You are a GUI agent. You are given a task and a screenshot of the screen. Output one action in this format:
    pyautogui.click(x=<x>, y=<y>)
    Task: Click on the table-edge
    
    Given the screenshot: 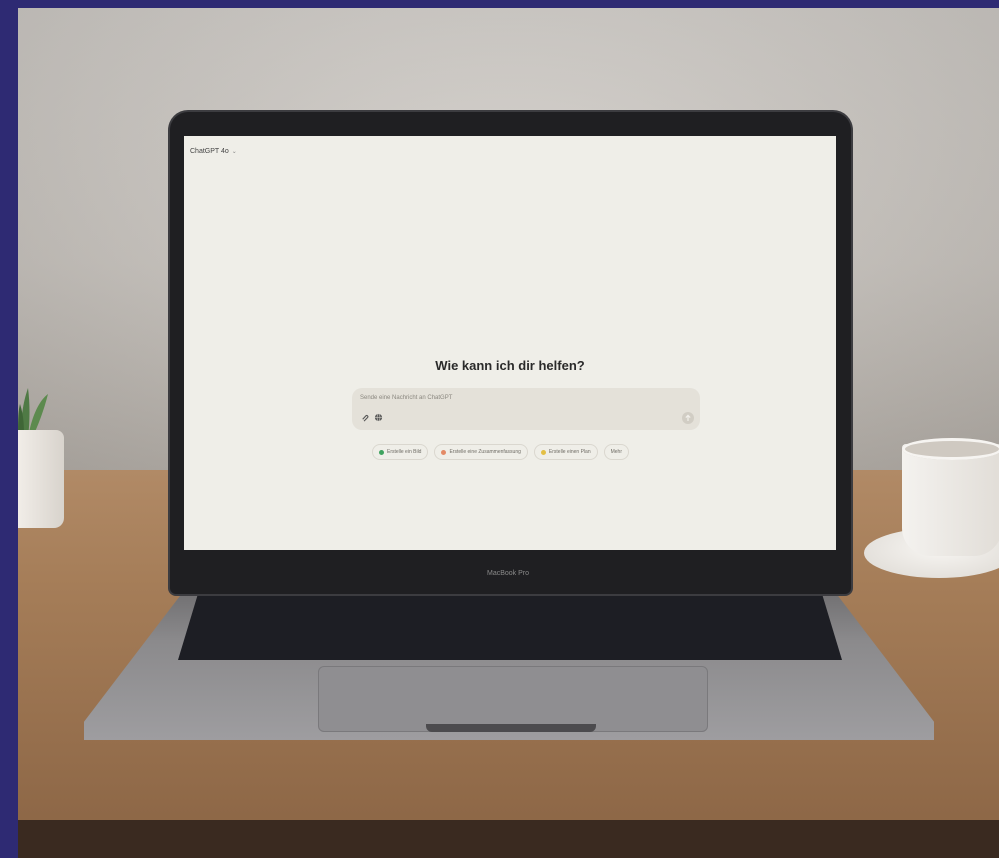 What is the action you would take?
    pyautogui.click(x=508, y=839)
    